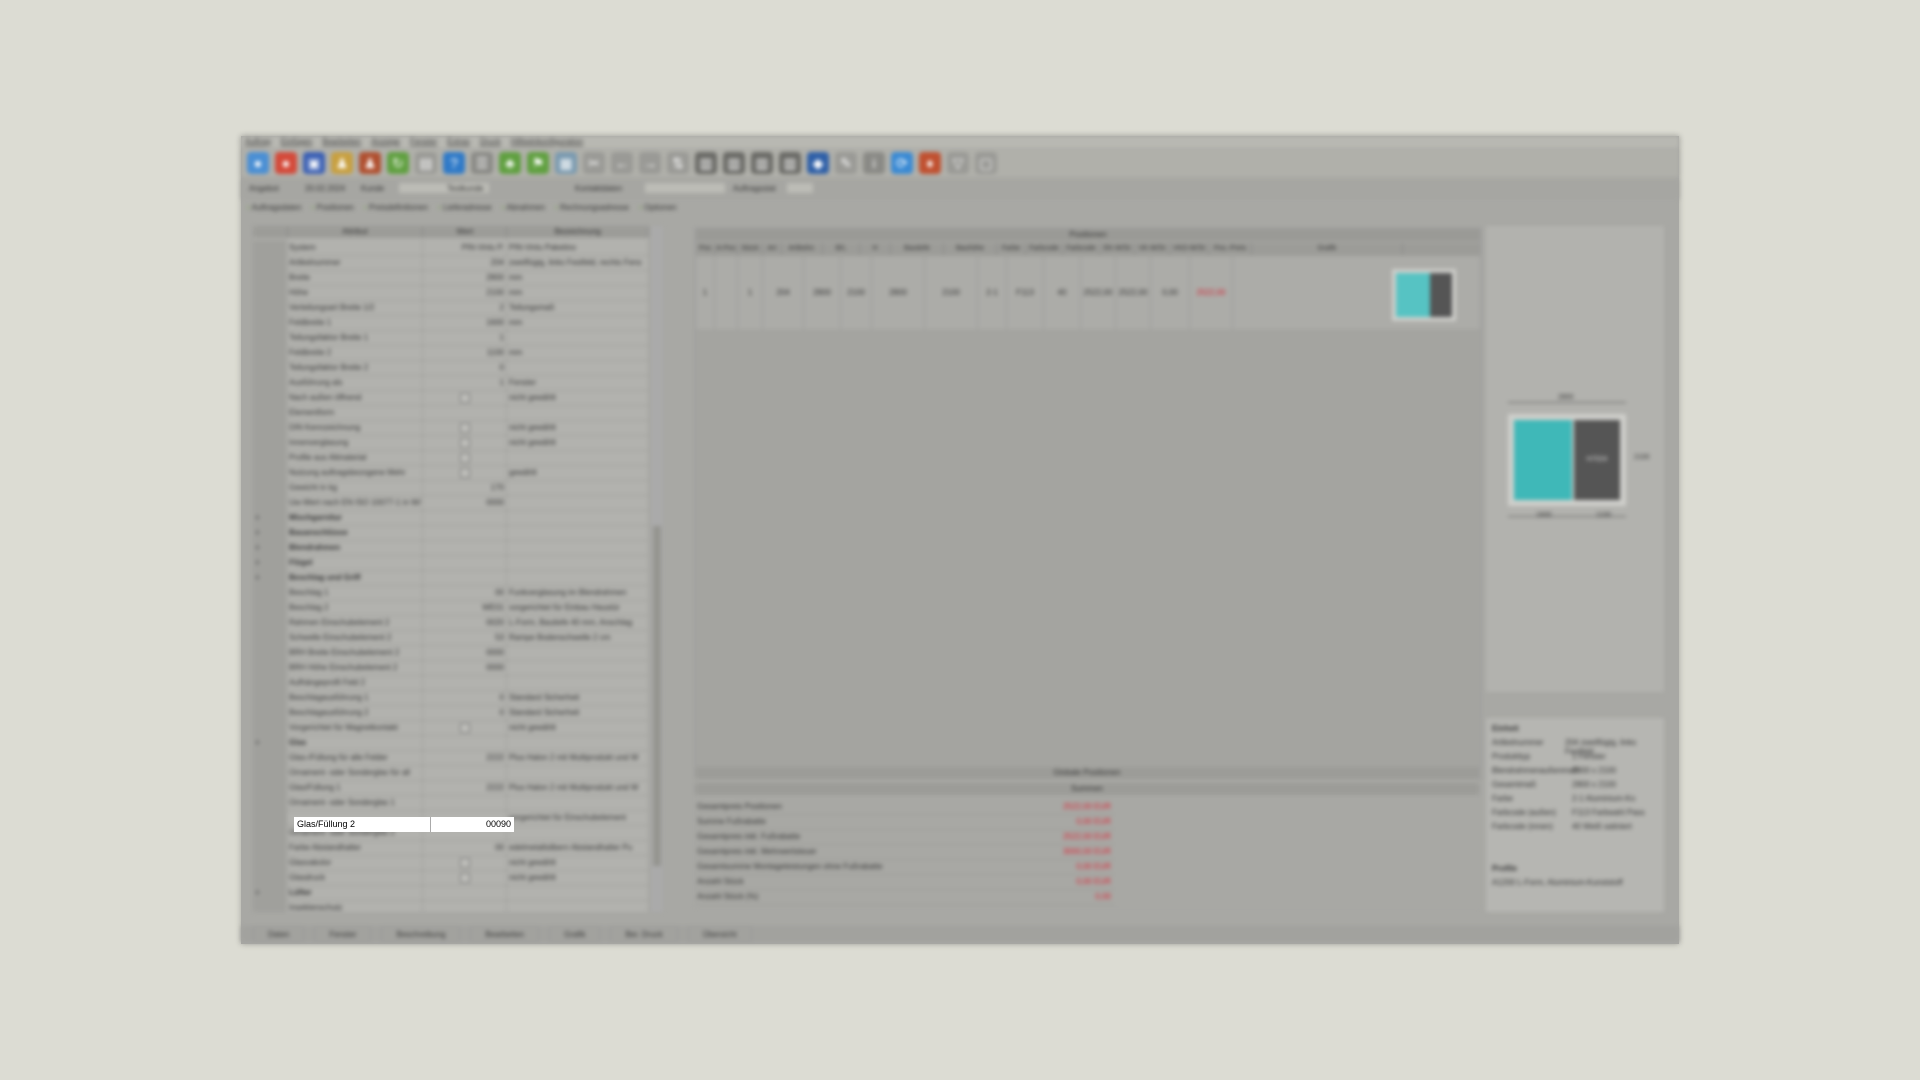 The width and height of the screenshot is (1920, 1080). Describe the element at coordinates (930, 163) in the screenshot. I see `pins-icon: ♦` at that location.